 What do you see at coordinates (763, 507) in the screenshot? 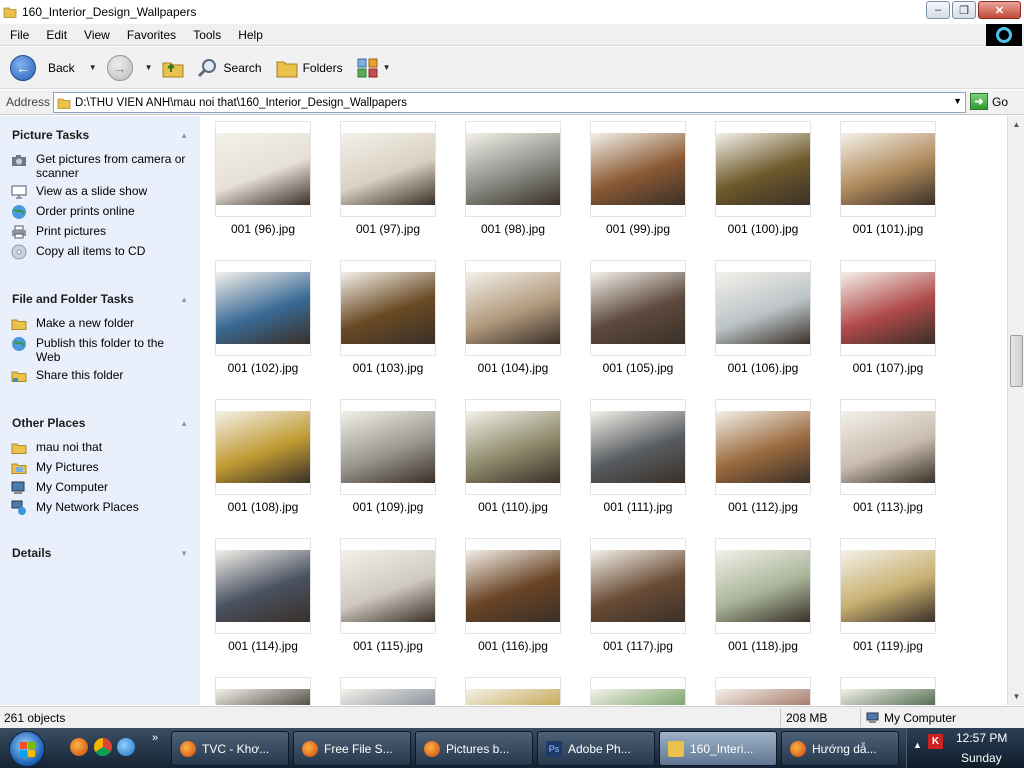
I see `file-name: 001 (112).jpg` at bounding box center [763, 507].